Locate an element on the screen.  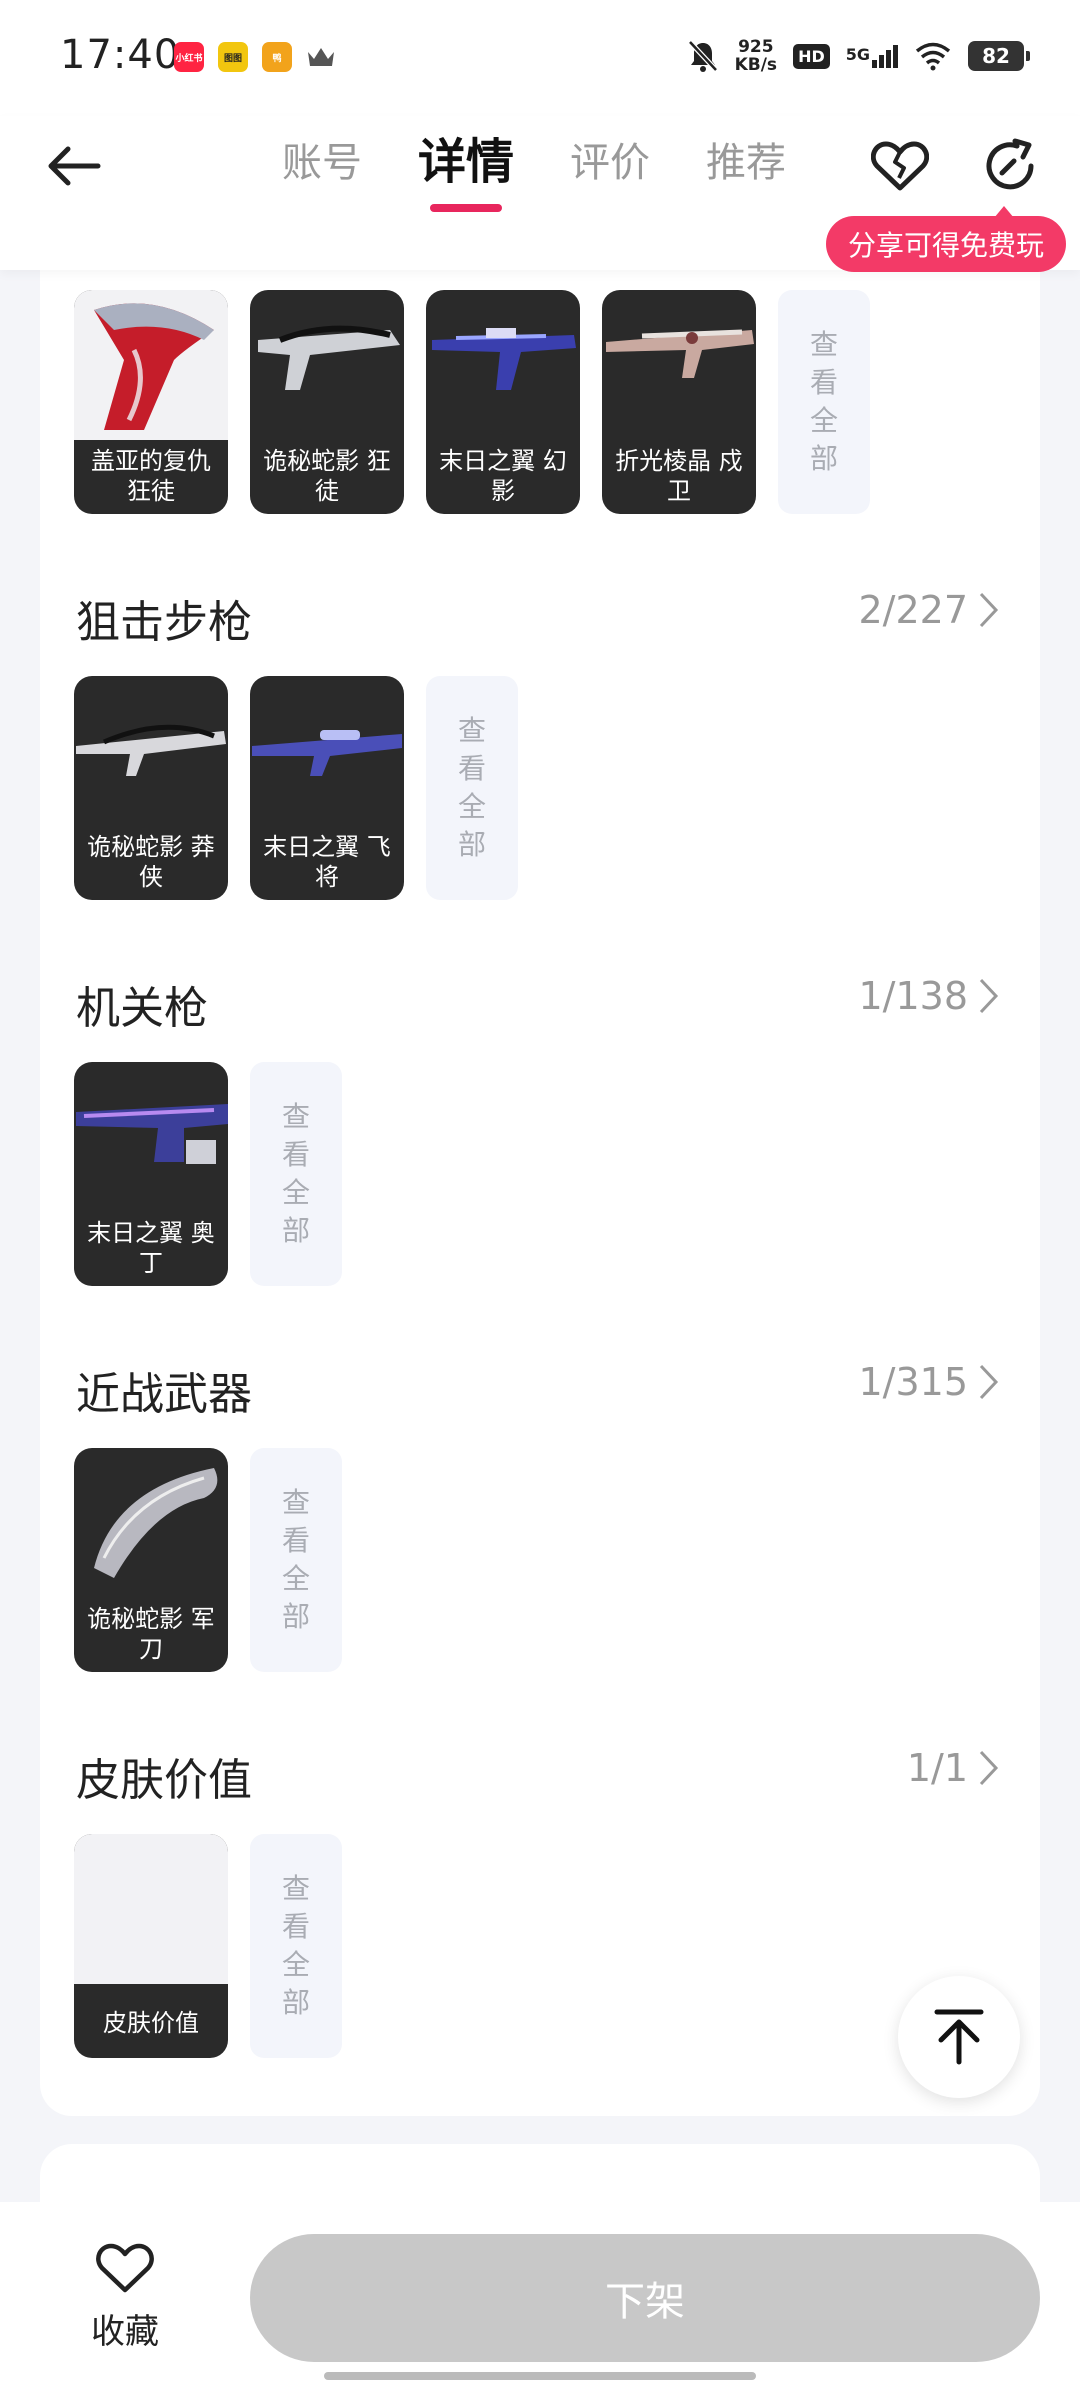
home-indicator is located at coordinates (540, 2376).